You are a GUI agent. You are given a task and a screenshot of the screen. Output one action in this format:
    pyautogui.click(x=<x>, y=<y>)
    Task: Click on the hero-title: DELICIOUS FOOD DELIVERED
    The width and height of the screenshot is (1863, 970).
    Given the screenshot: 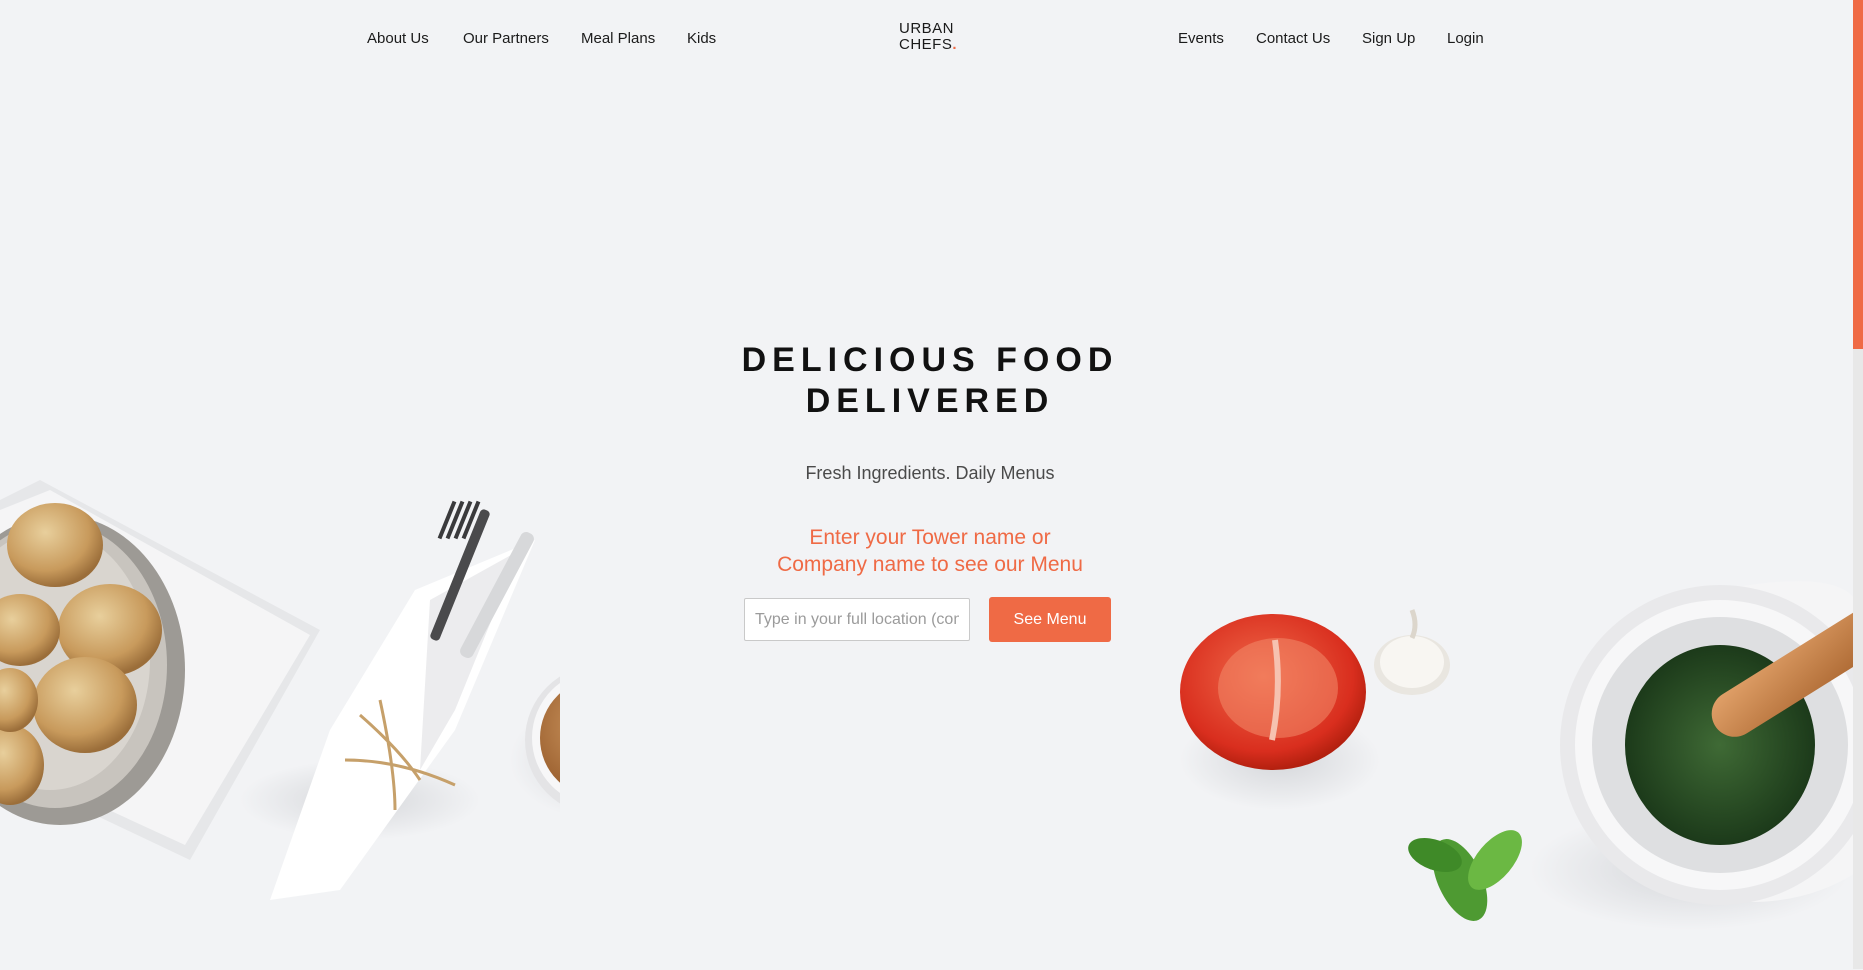 What is the action you would take?
    pyautogui.click(x=930, y=381)
    